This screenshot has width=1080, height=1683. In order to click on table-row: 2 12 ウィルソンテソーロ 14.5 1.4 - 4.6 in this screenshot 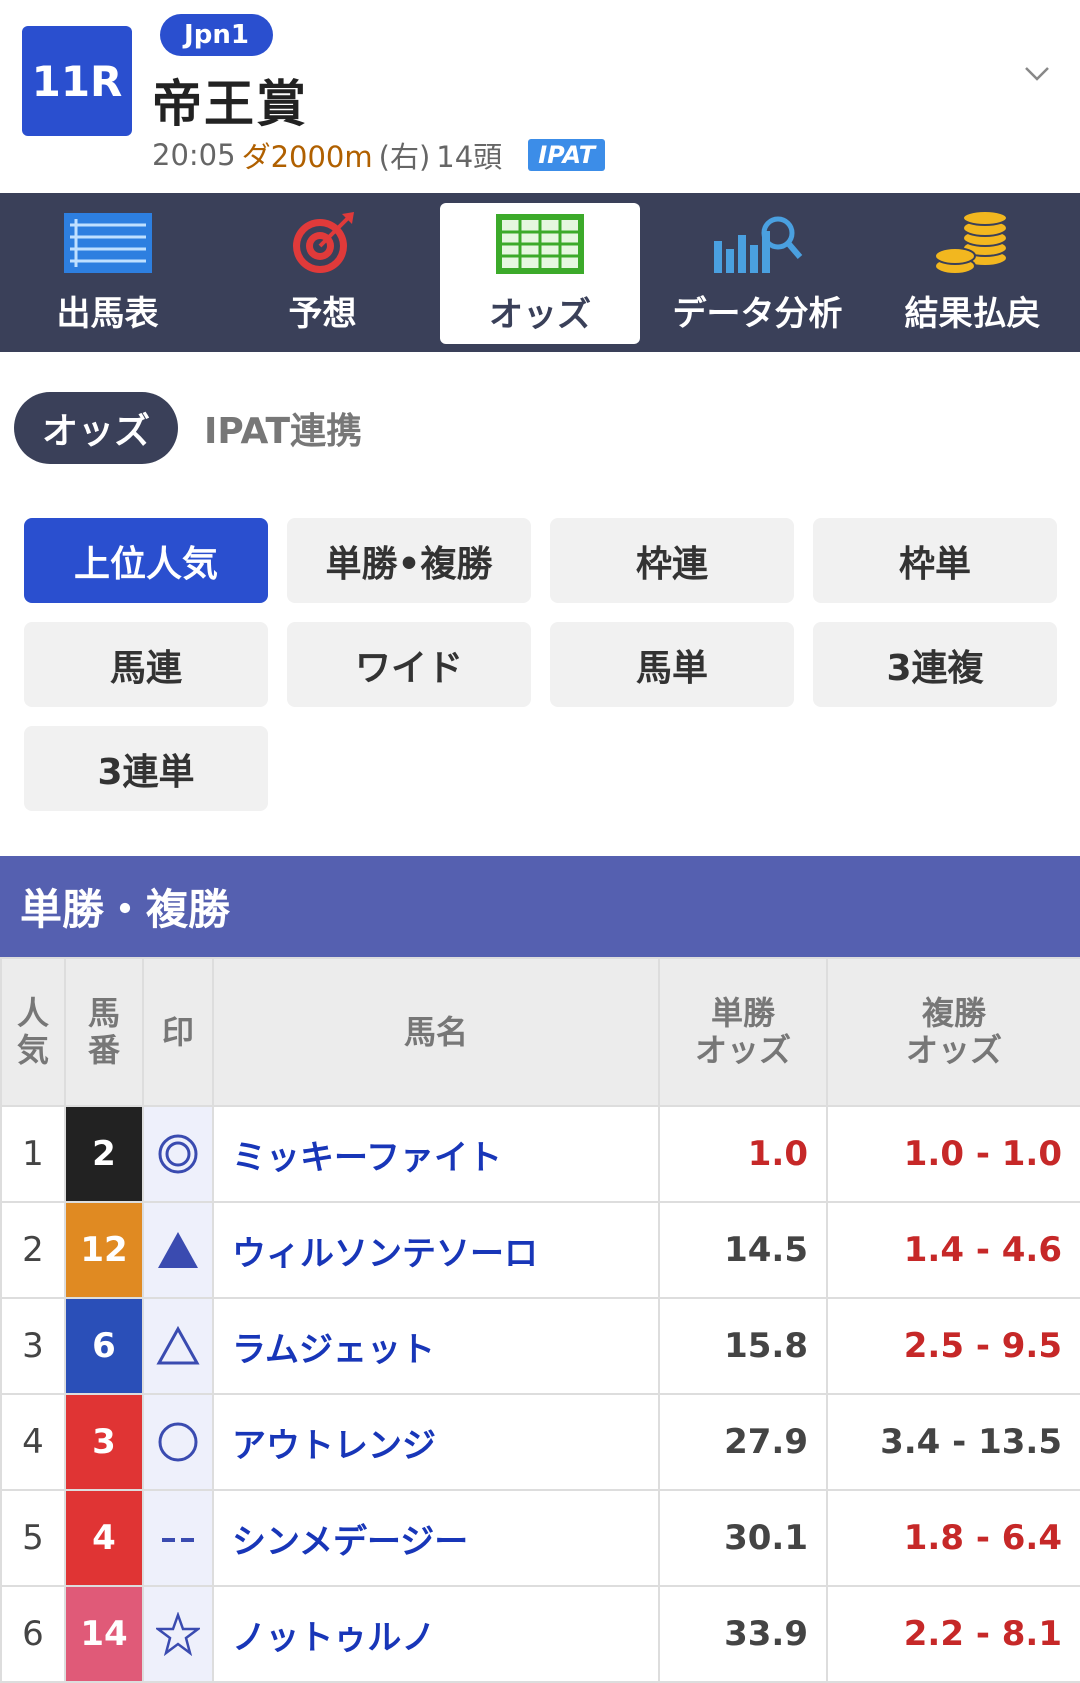, I will do `click(540, 1250)`.